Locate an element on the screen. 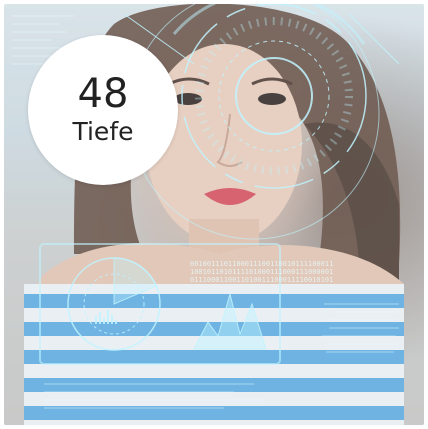 Image resolution: width=428 pixels, height=429 pixels. depth-value: 48 is located at coordinates (103, 94).